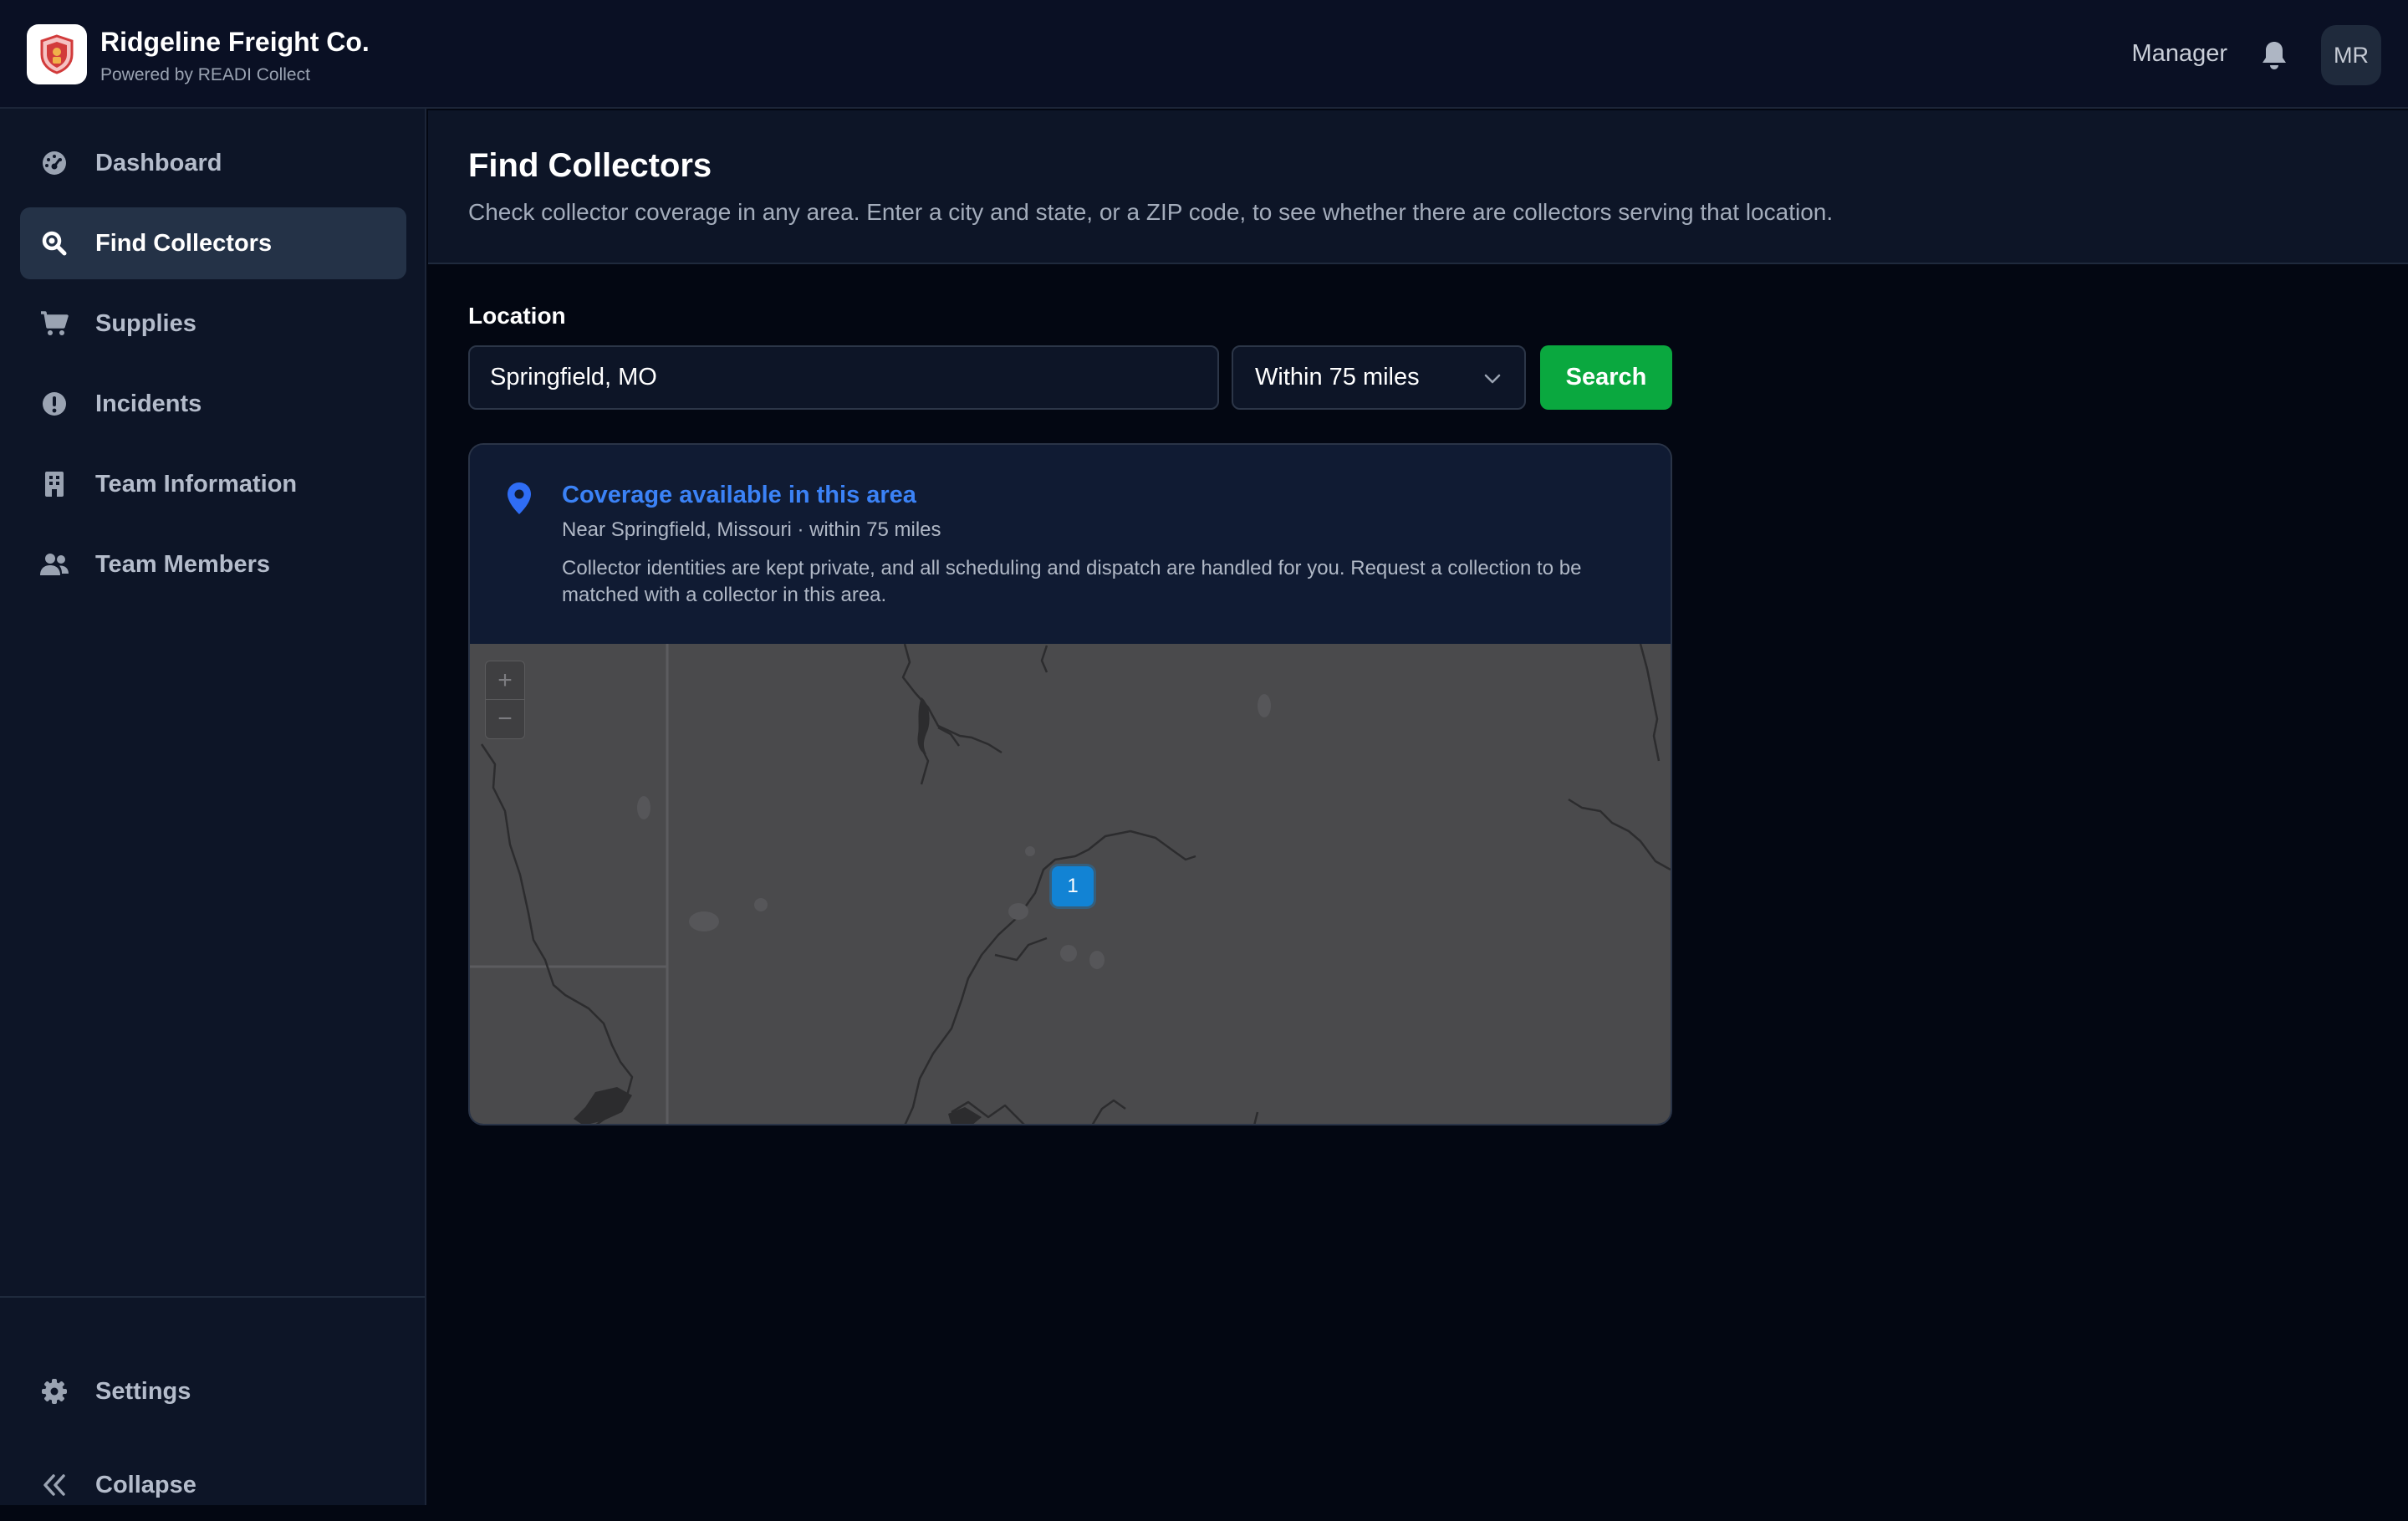  I want to click on sidebar-item-find-collectors: Find Collectors, so click(213, 243).